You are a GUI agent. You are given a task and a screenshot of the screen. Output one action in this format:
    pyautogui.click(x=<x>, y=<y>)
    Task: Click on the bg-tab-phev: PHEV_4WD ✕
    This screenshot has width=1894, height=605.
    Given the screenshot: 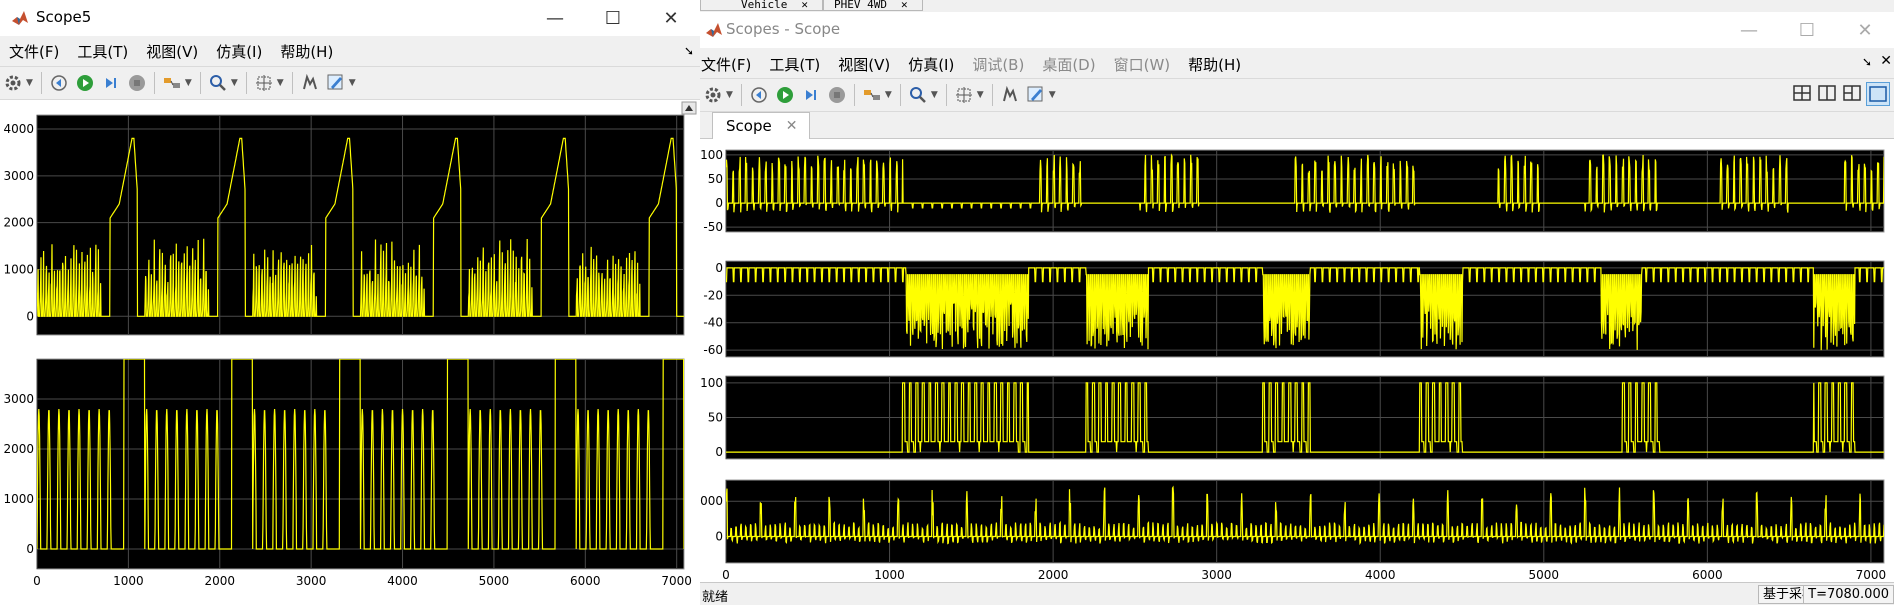 What is the action you would take?
    pyautogui.click(x=872, y=5)
    